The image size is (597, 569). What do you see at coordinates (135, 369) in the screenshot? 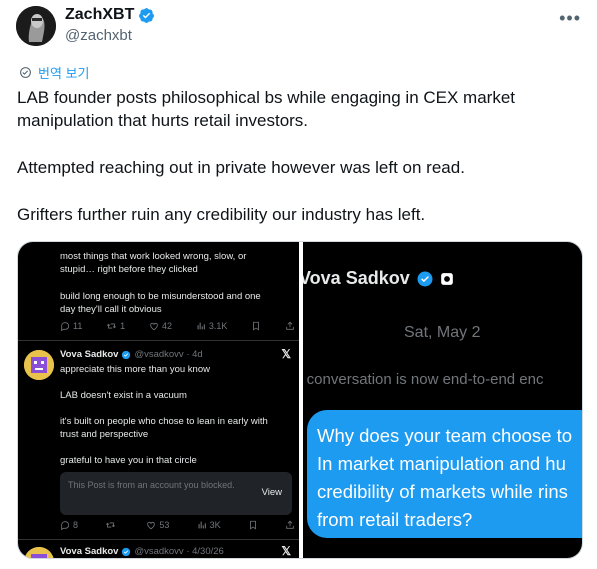
I see `post-text-line: appreciate this more than you know` at bounding box center [135, 369].